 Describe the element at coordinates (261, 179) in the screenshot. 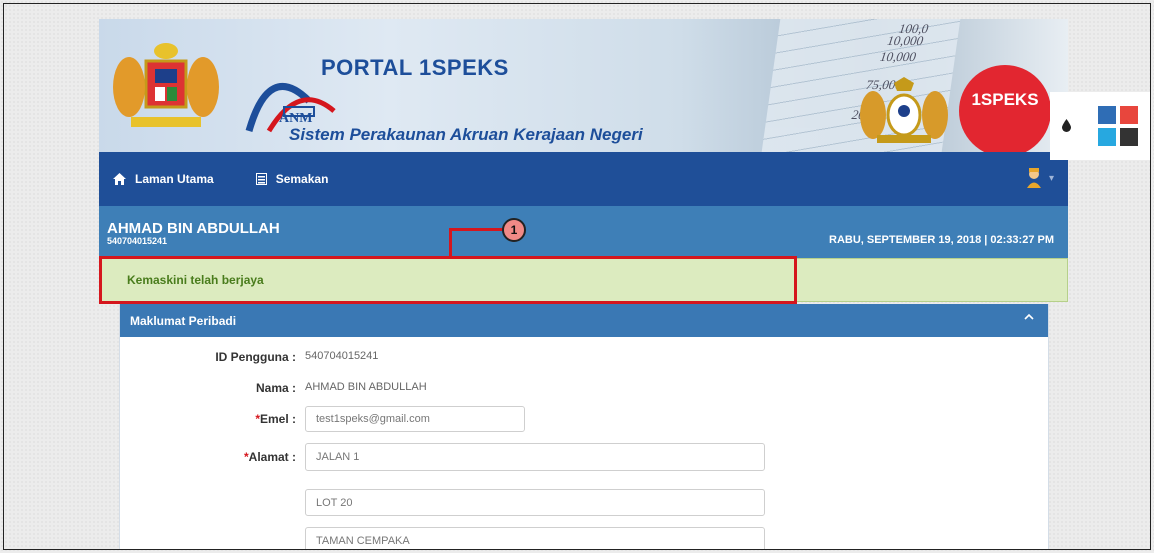

I see `list-icon` at that location.